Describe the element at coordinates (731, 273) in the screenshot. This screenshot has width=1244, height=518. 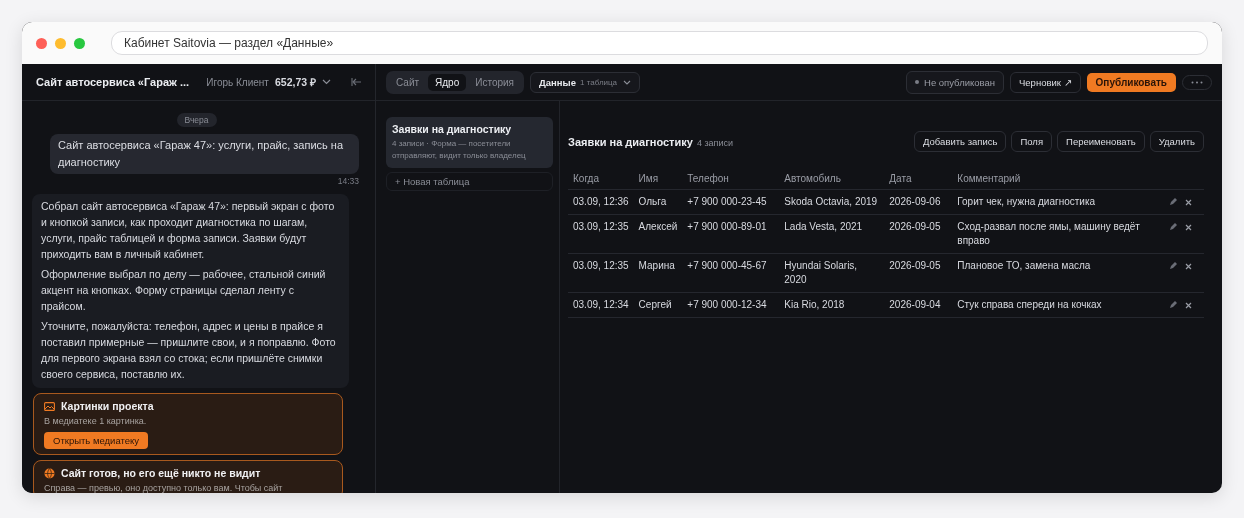
I see `table-cell: +7 900 000-45-67` at that location.